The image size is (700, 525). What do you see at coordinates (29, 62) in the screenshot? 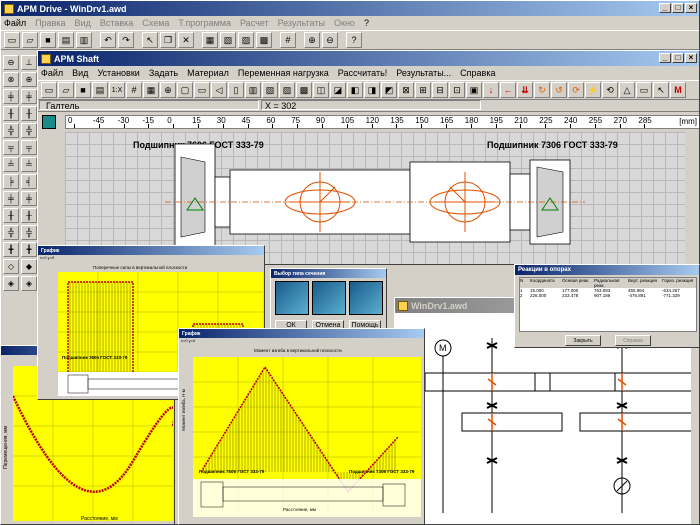
I see `shaft-icon: ⊥` at bounding box center [29, 62].